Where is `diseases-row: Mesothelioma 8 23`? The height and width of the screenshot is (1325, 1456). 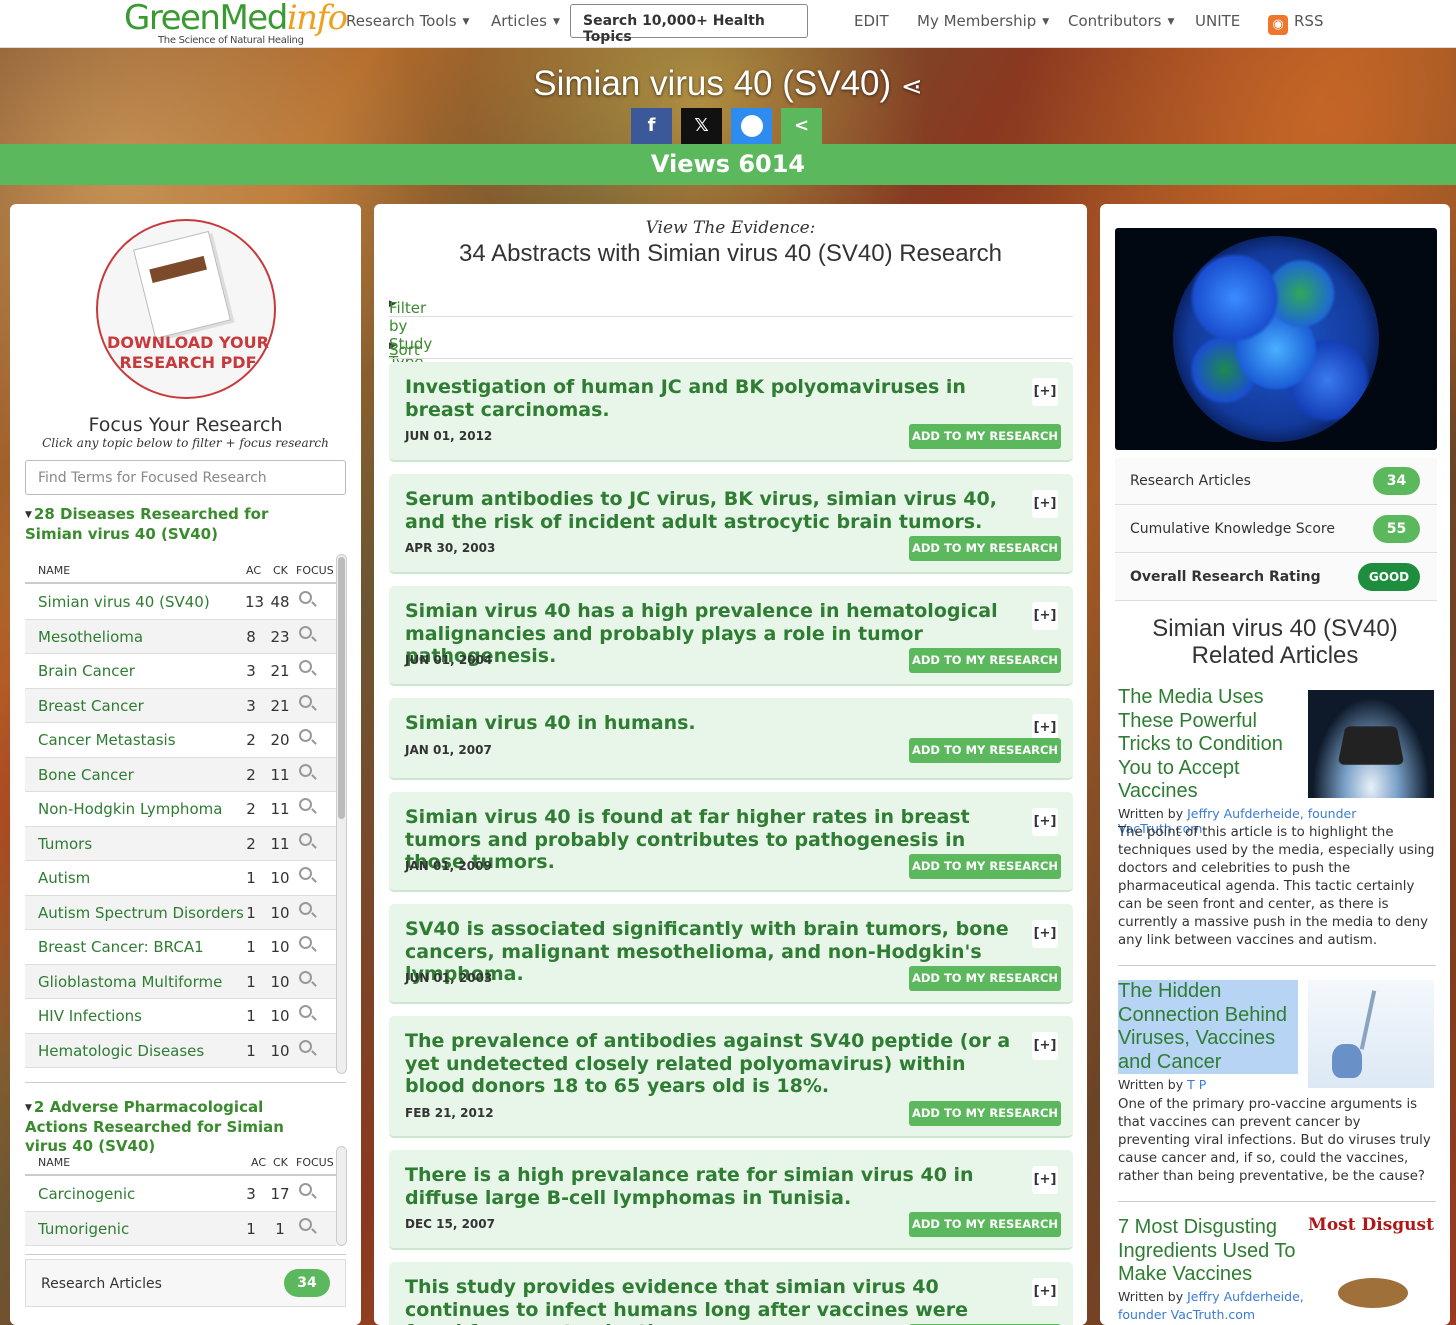 diseases-row: Mesothelioma 8 23 is located at coordinates (180, 636).